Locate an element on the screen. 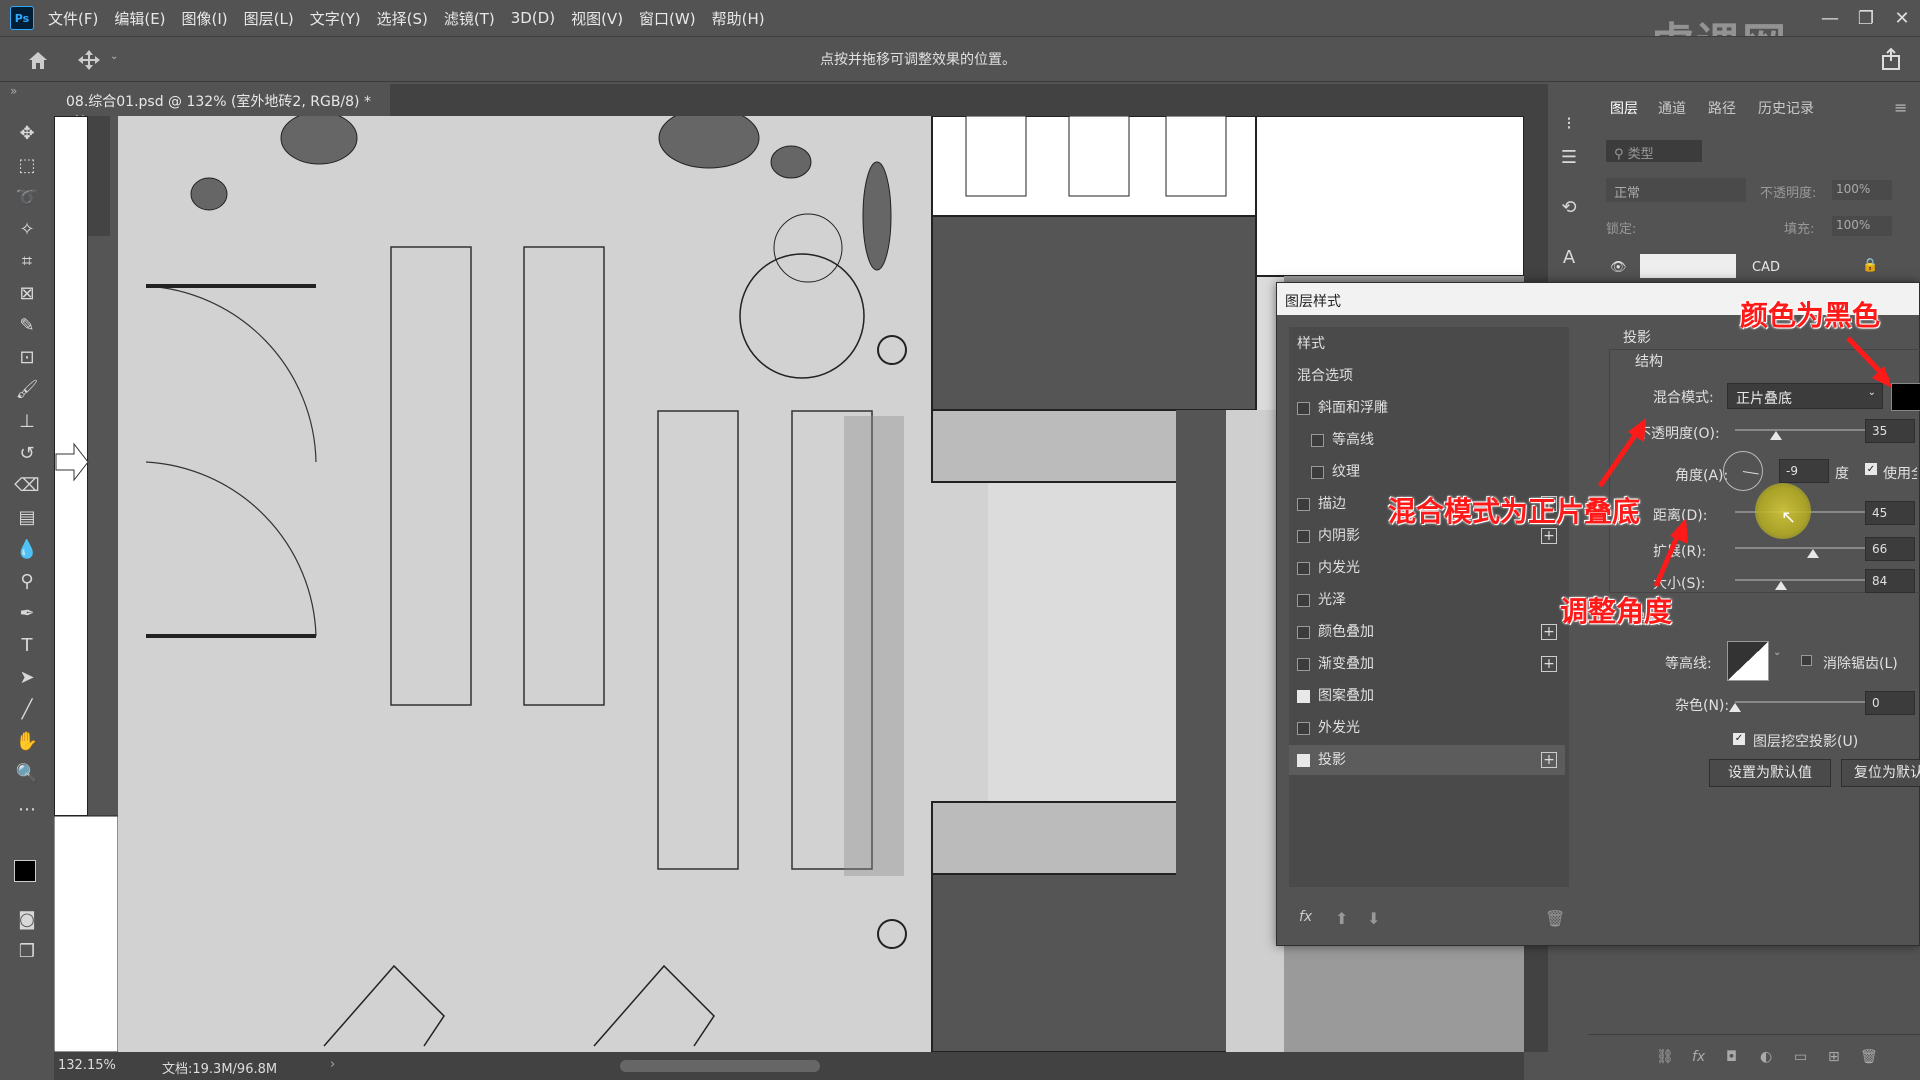  status-menu-arrow-icon: › is located at coordinates (332, 1064).